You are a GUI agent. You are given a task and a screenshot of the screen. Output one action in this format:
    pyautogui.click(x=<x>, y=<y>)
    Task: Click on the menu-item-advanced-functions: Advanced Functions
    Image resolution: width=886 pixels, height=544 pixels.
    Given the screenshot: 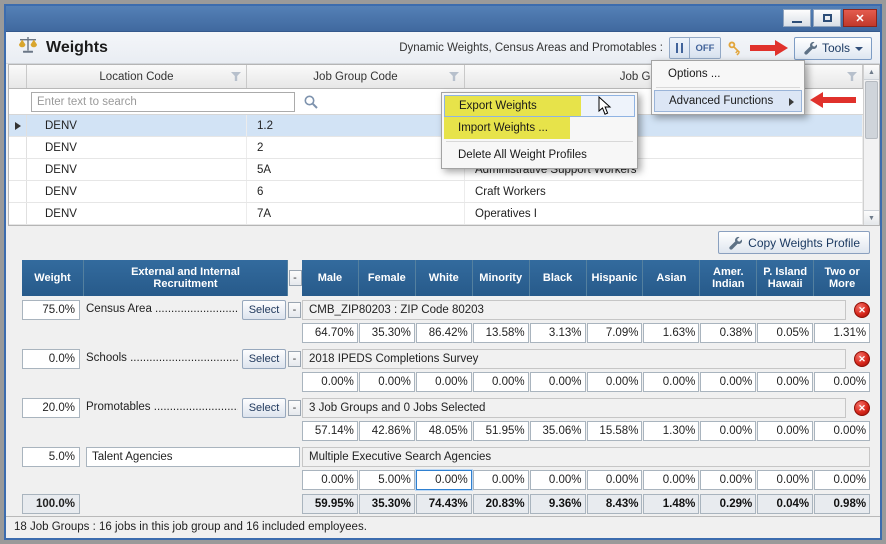 What is the action you would take?
    pyautogui.click(x=728, y=101)
    